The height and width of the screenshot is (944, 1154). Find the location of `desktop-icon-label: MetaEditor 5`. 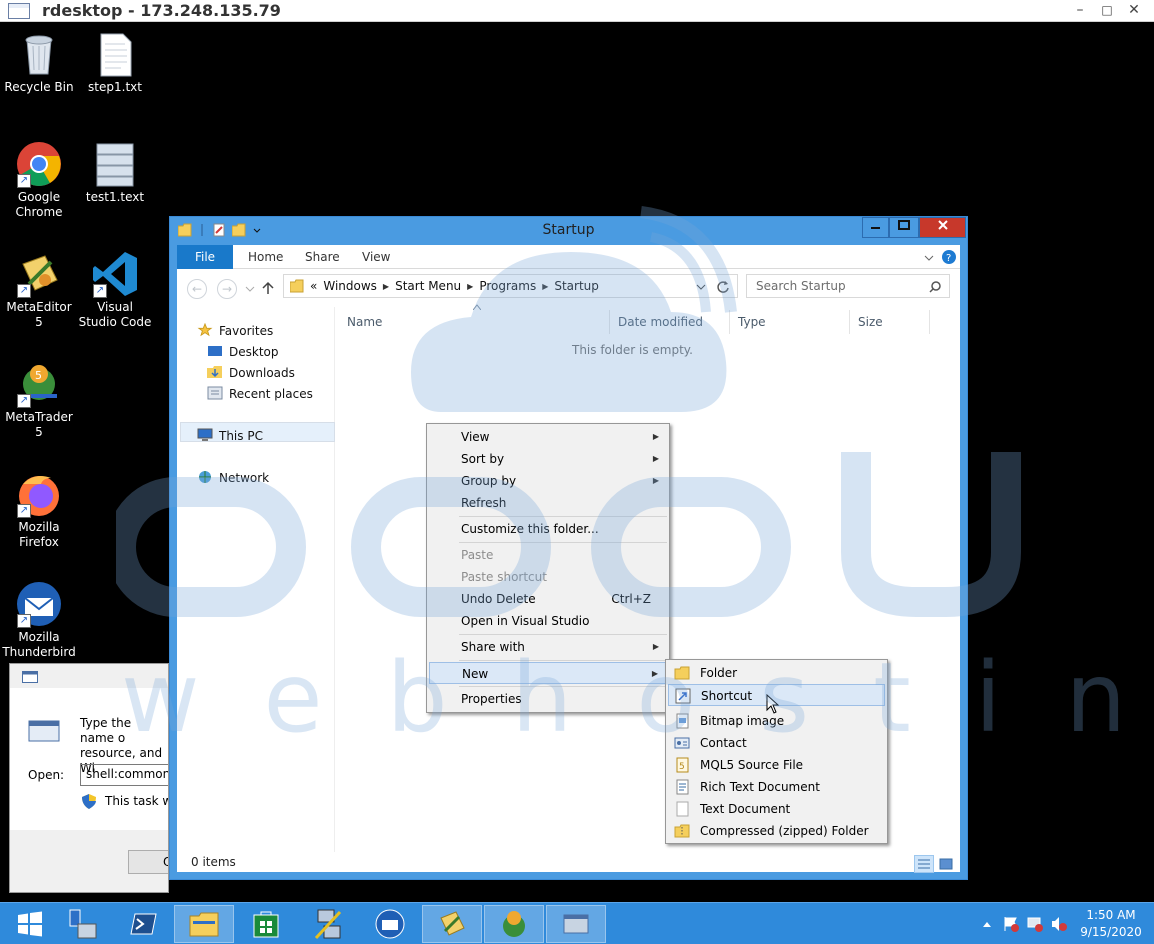

desktop-icon-label: MetaEditor 5 is located at coordinates (39, 314).